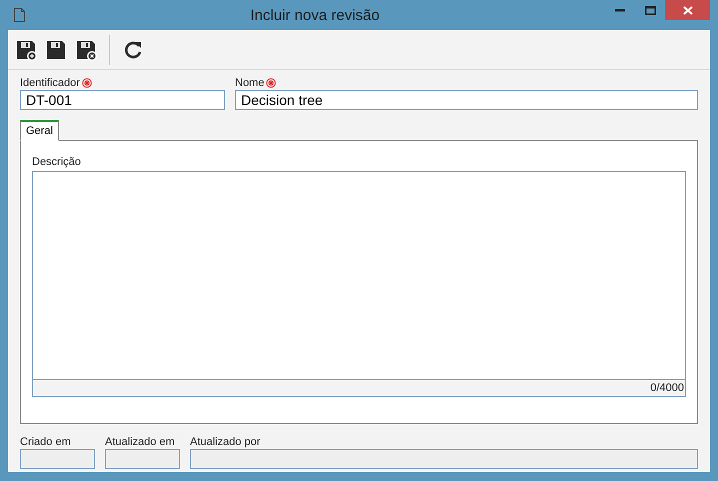  What do you see at coordinates (46, 442) in the screenshot?
I see `field-label: Criado em` at bounding box center [46, 442].